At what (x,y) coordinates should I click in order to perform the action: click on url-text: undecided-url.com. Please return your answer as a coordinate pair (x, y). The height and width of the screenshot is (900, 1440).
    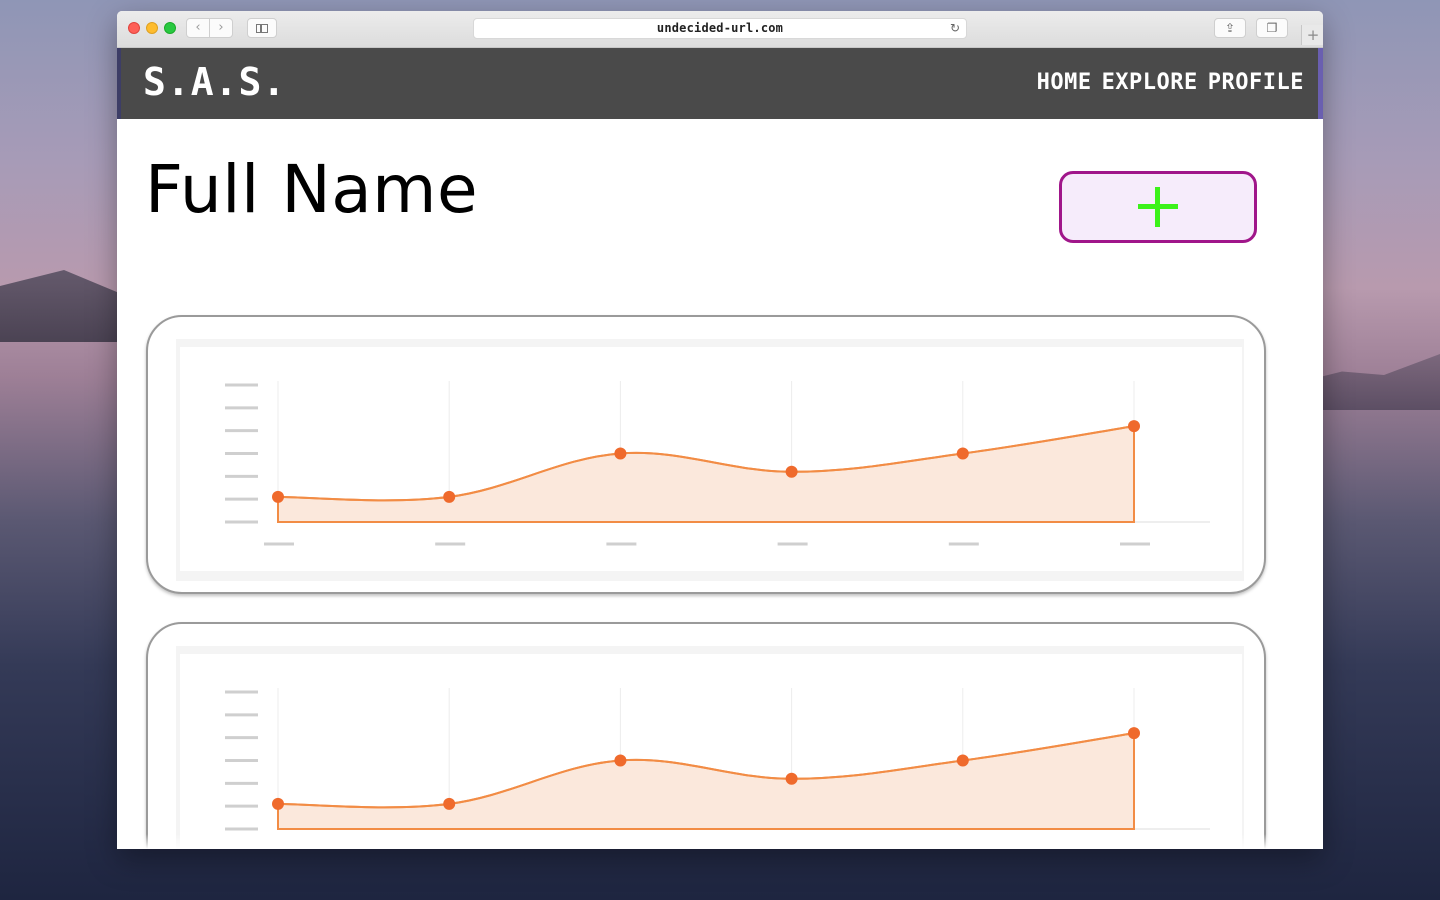
    Looking at the image, I should click on (720, 28).